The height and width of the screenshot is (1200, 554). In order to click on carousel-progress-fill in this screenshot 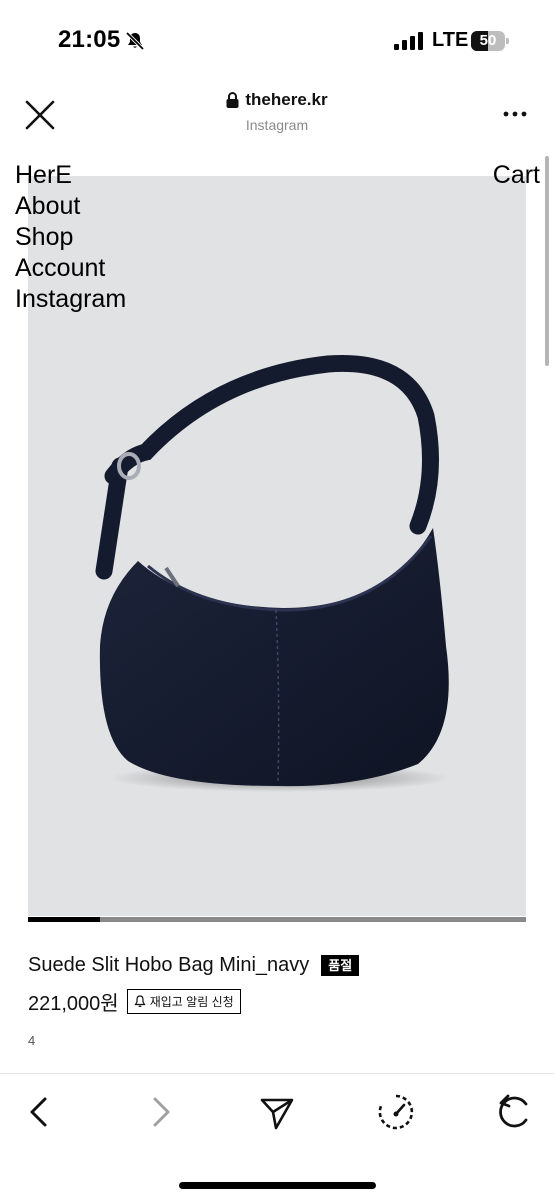, I will do `click(64, 919)`.